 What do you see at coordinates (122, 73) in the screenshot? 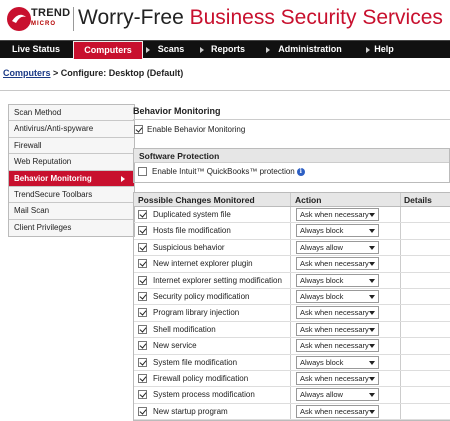
I see `breadcrumb-current: Configure: Desktop (Default)` at bounding box center [122, 73].